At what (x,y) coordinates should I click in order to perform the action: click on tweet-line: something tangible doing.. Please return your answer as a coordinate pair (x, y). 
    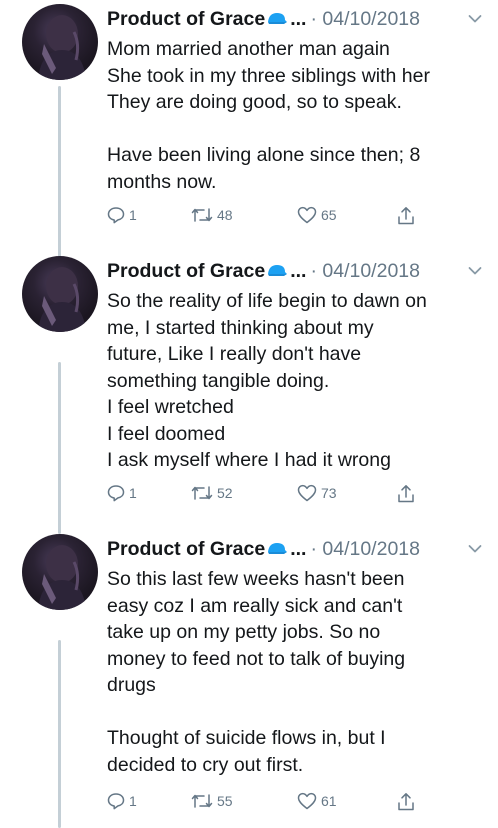
    Looking at the image, I should click on (218, 380).